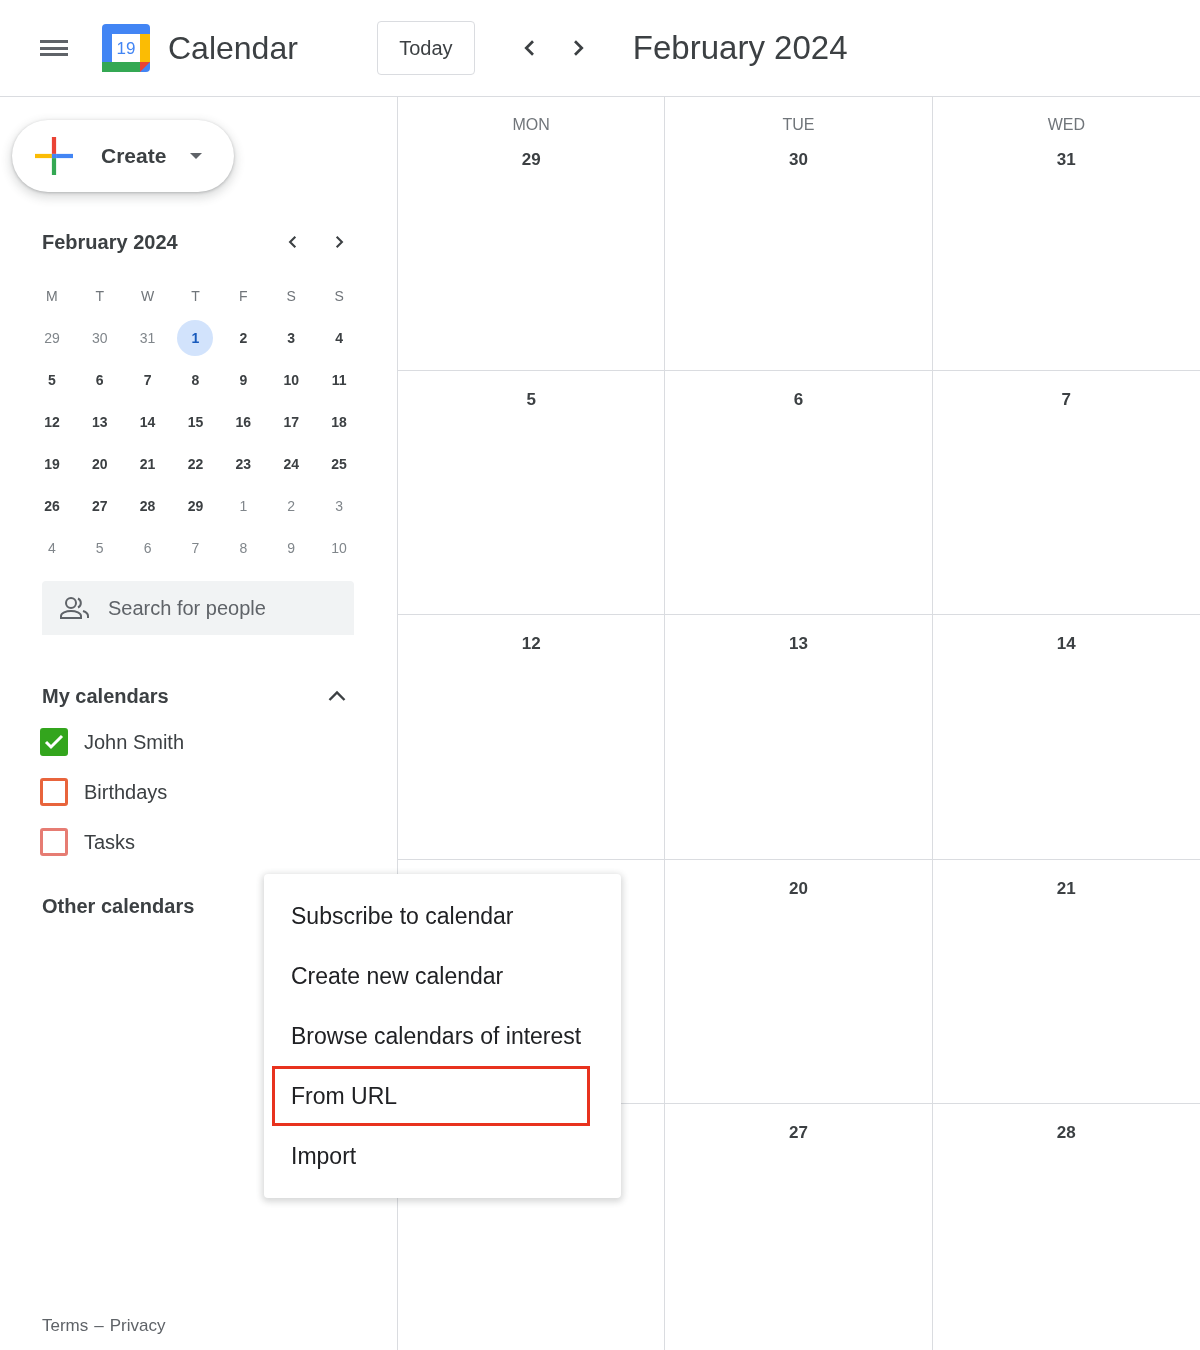 Image resolution: width=1200 pixels, height=1350 pixels. Describe the element at coordinates (431, 976) in the screenshot. I see `menu-item: Create new calendar` at that location.